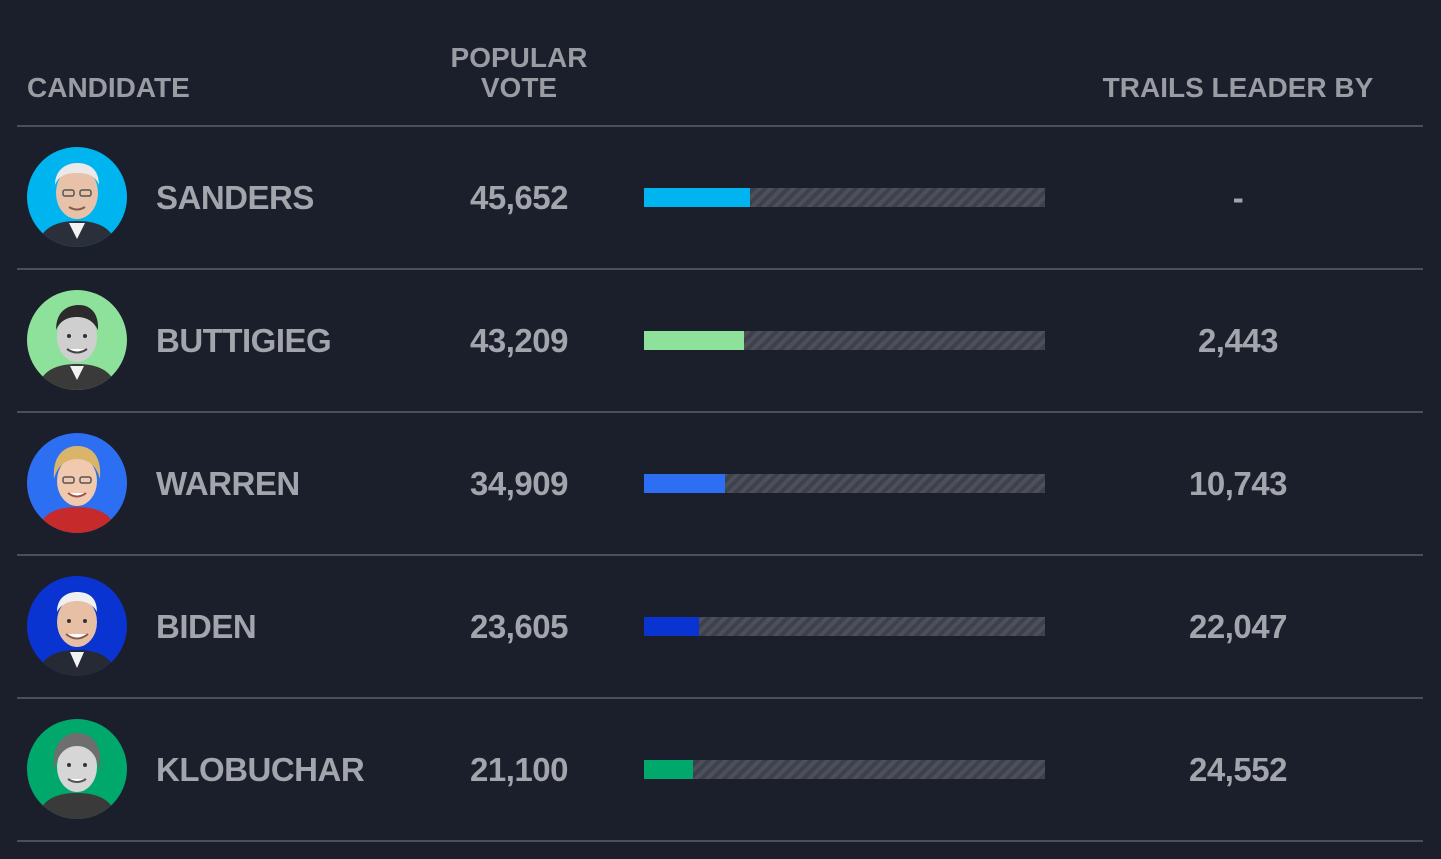 The height and width of the screenshot is (859, 1441). What do you see at coordinates (1238, 87) in the screenshot?
I see `header-trails-leader-by: TRAILS LEADER BY` at bounding box center [1238, 87].